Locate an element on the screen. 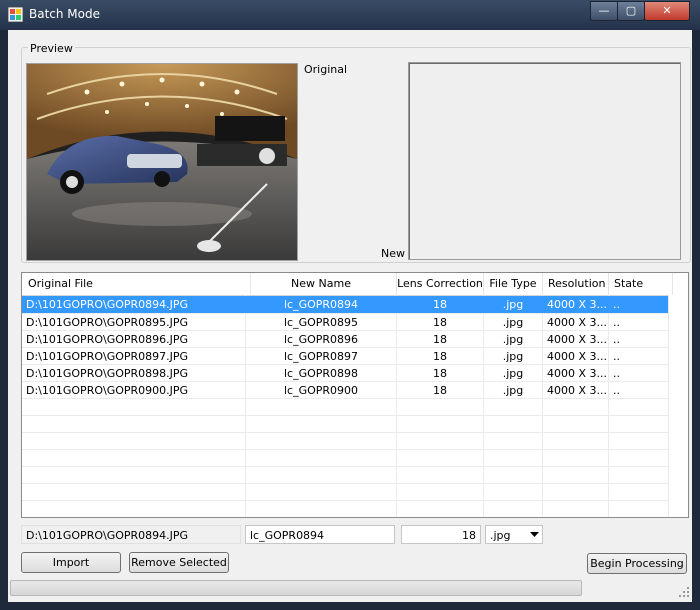 Image resolution: width=700 pixels, height=610 pixels. new-name-field: lc_GOPR0894 is located at coordinates (320, 534).